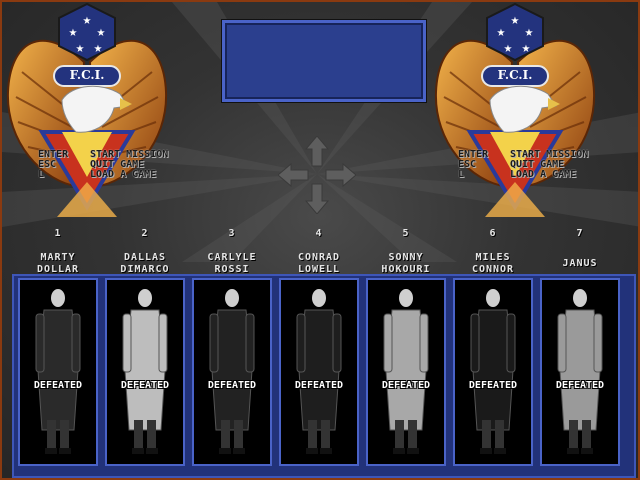 This screenshot has width=640, height=480. Describe the element at coordinates (406, 263) in the screenshot. I see `agent-name: SONNY HOKOURI` at that location.